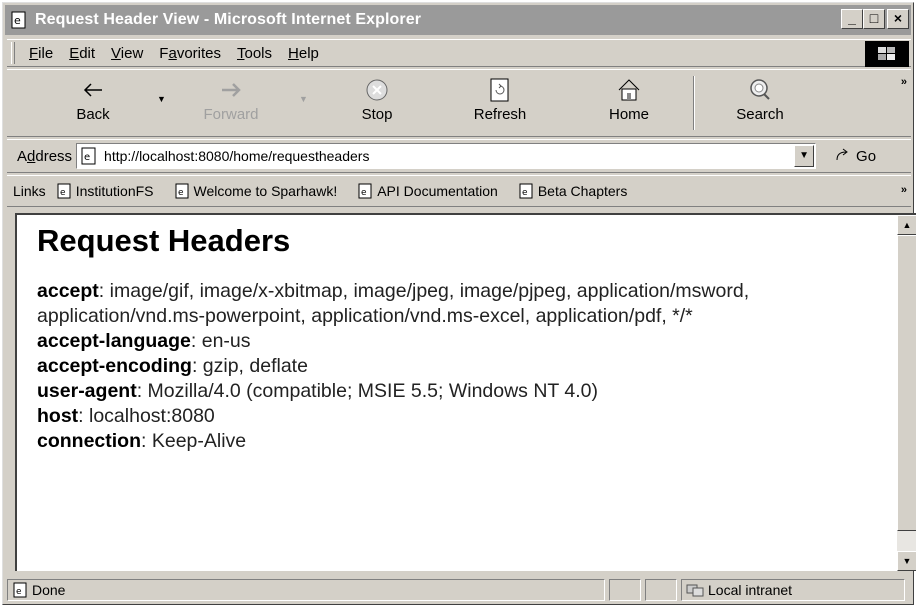  I want to click on stop-button: Stop, so click(377, 103).